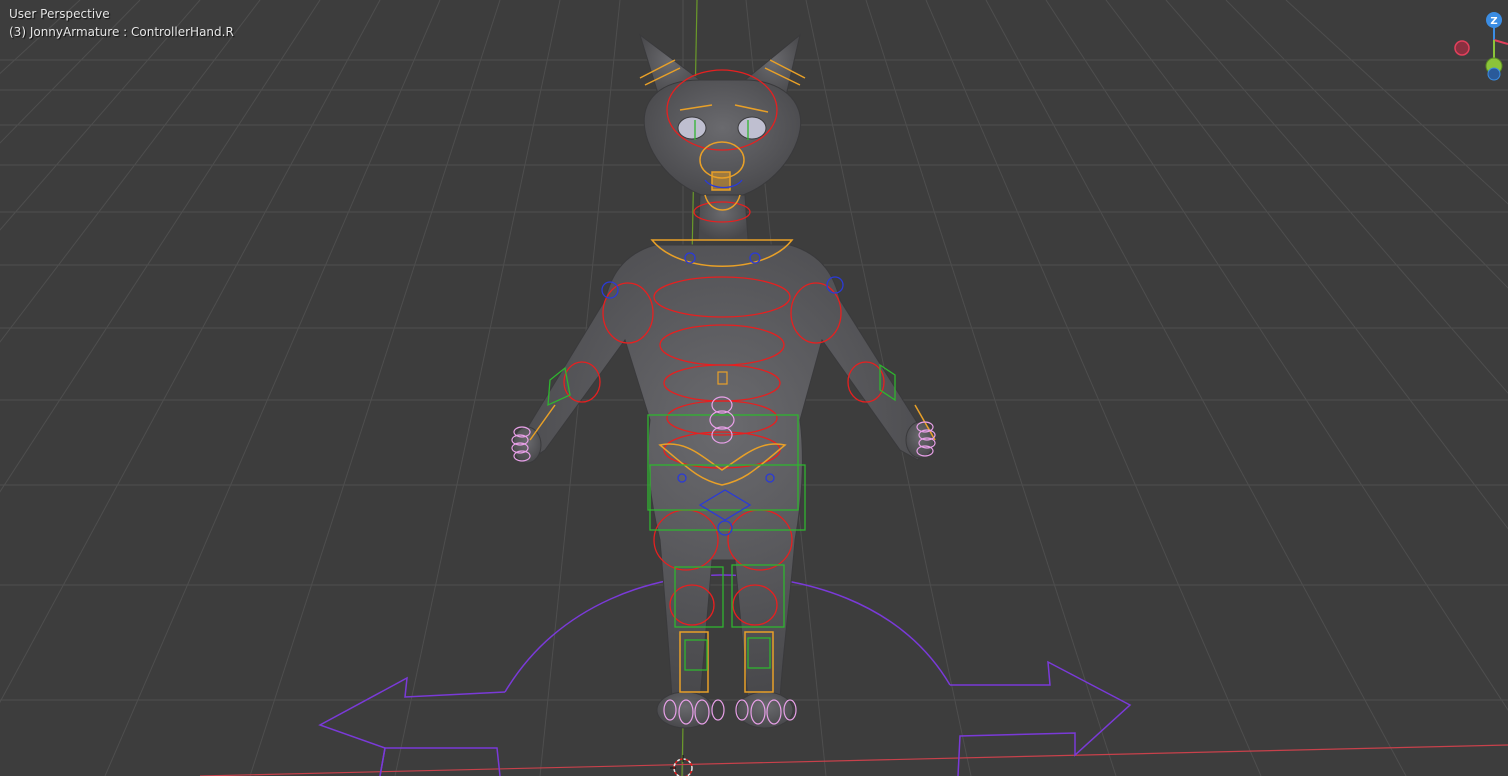  What do you see at coordinates (725, 675) in the screenshot?
I see `root-controller-bone` at bounding box center [725, 675].